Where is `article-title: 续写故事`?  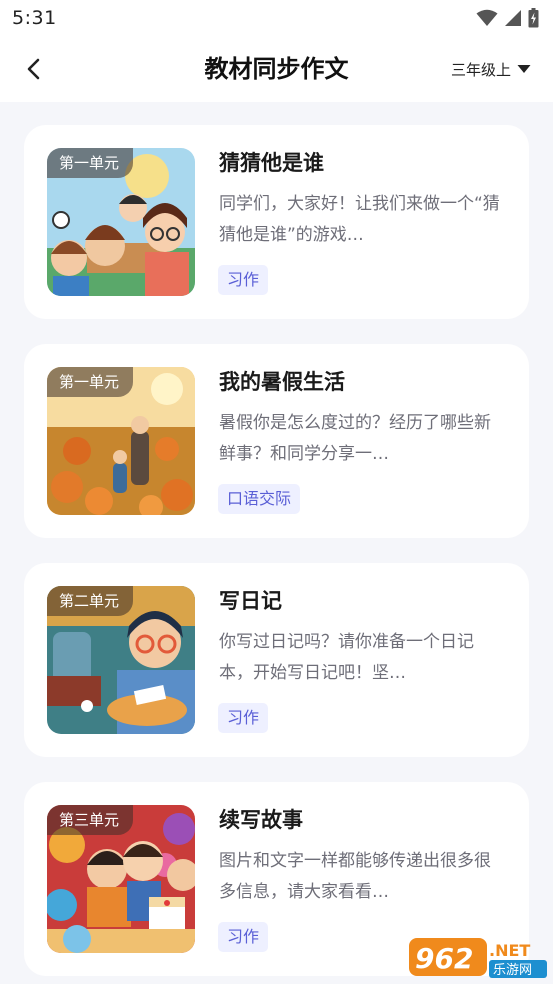
article-title: 续写故事 is located at coordinates (261, 820).